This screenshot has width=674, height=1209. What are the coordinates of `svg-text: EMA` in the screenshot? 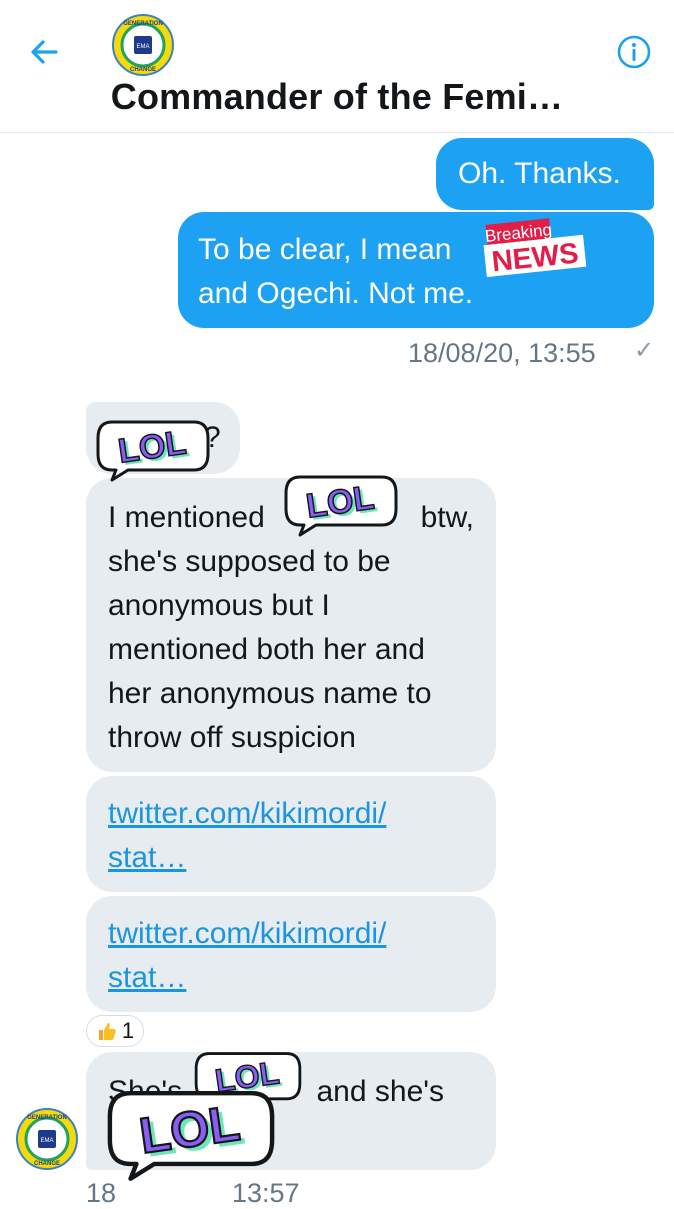 It's located at (46, 1141).